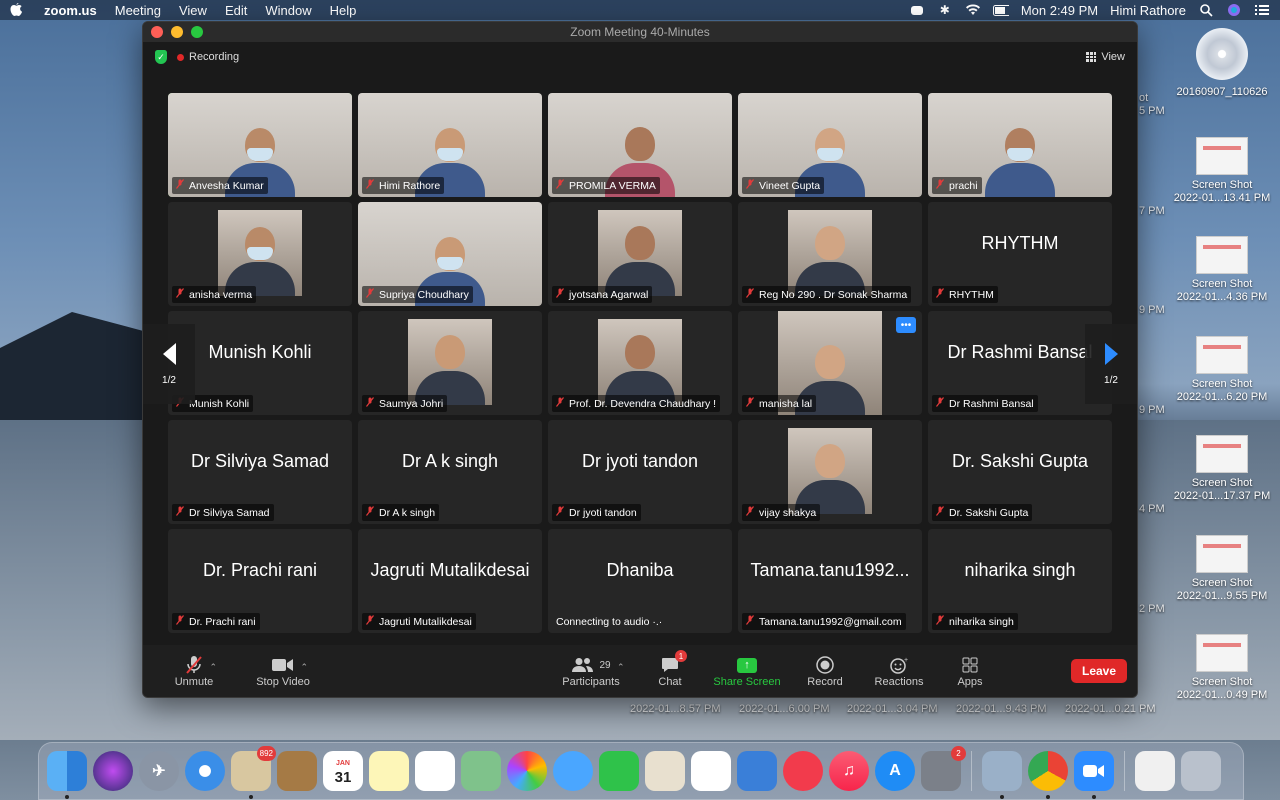 The height and width of the screenshot is (800, 1280). What do you see at coordinates (1020, 254) in the screenshot?
I see `participant-tile: RHYTHM RHYTHM` at bounding box center [1020, 254].